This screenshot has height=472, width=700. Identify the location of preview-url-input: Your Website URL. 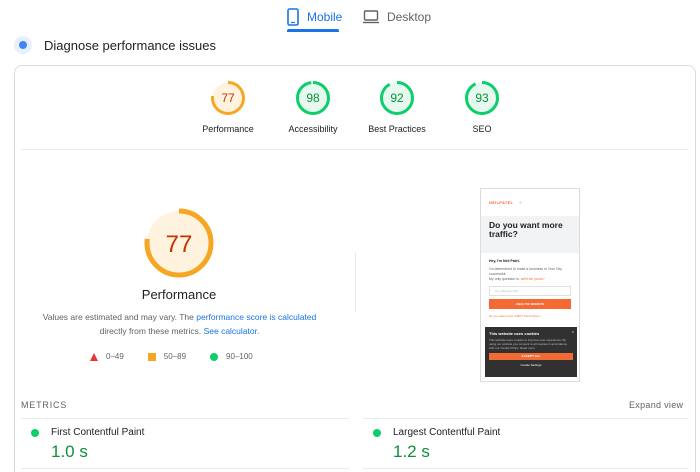
(530, 291).